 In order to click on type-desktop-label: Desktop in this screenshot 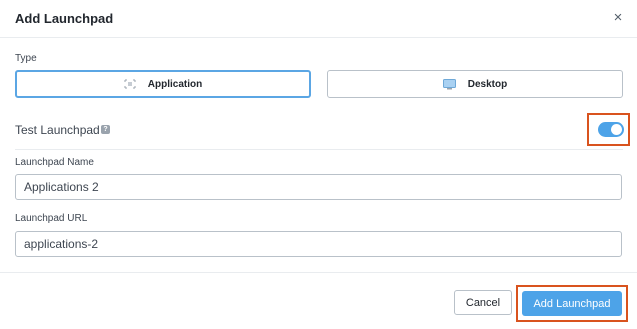, I will do `click(487, 84)`.